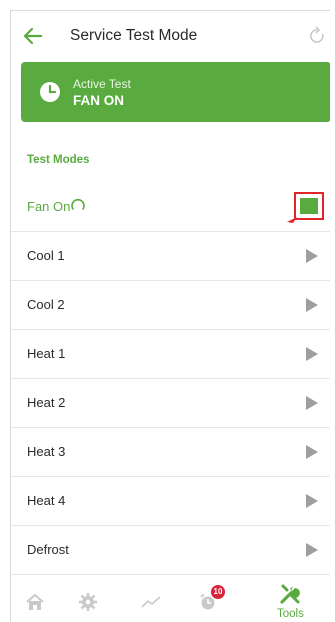  Describe the element at coordinates (99, 100) in the screenshot. I see `active-test-status: FAN ON` at that location.